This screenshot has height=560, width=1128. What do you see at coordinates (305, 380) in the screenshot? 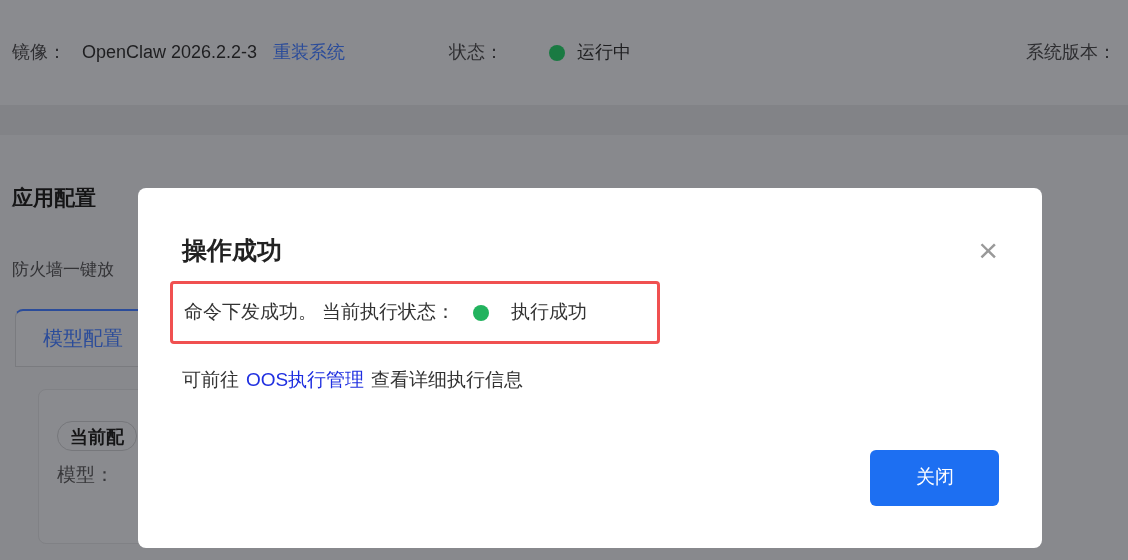
I see `oos-link: OOS执行管理` at bounding box center [305, 380].